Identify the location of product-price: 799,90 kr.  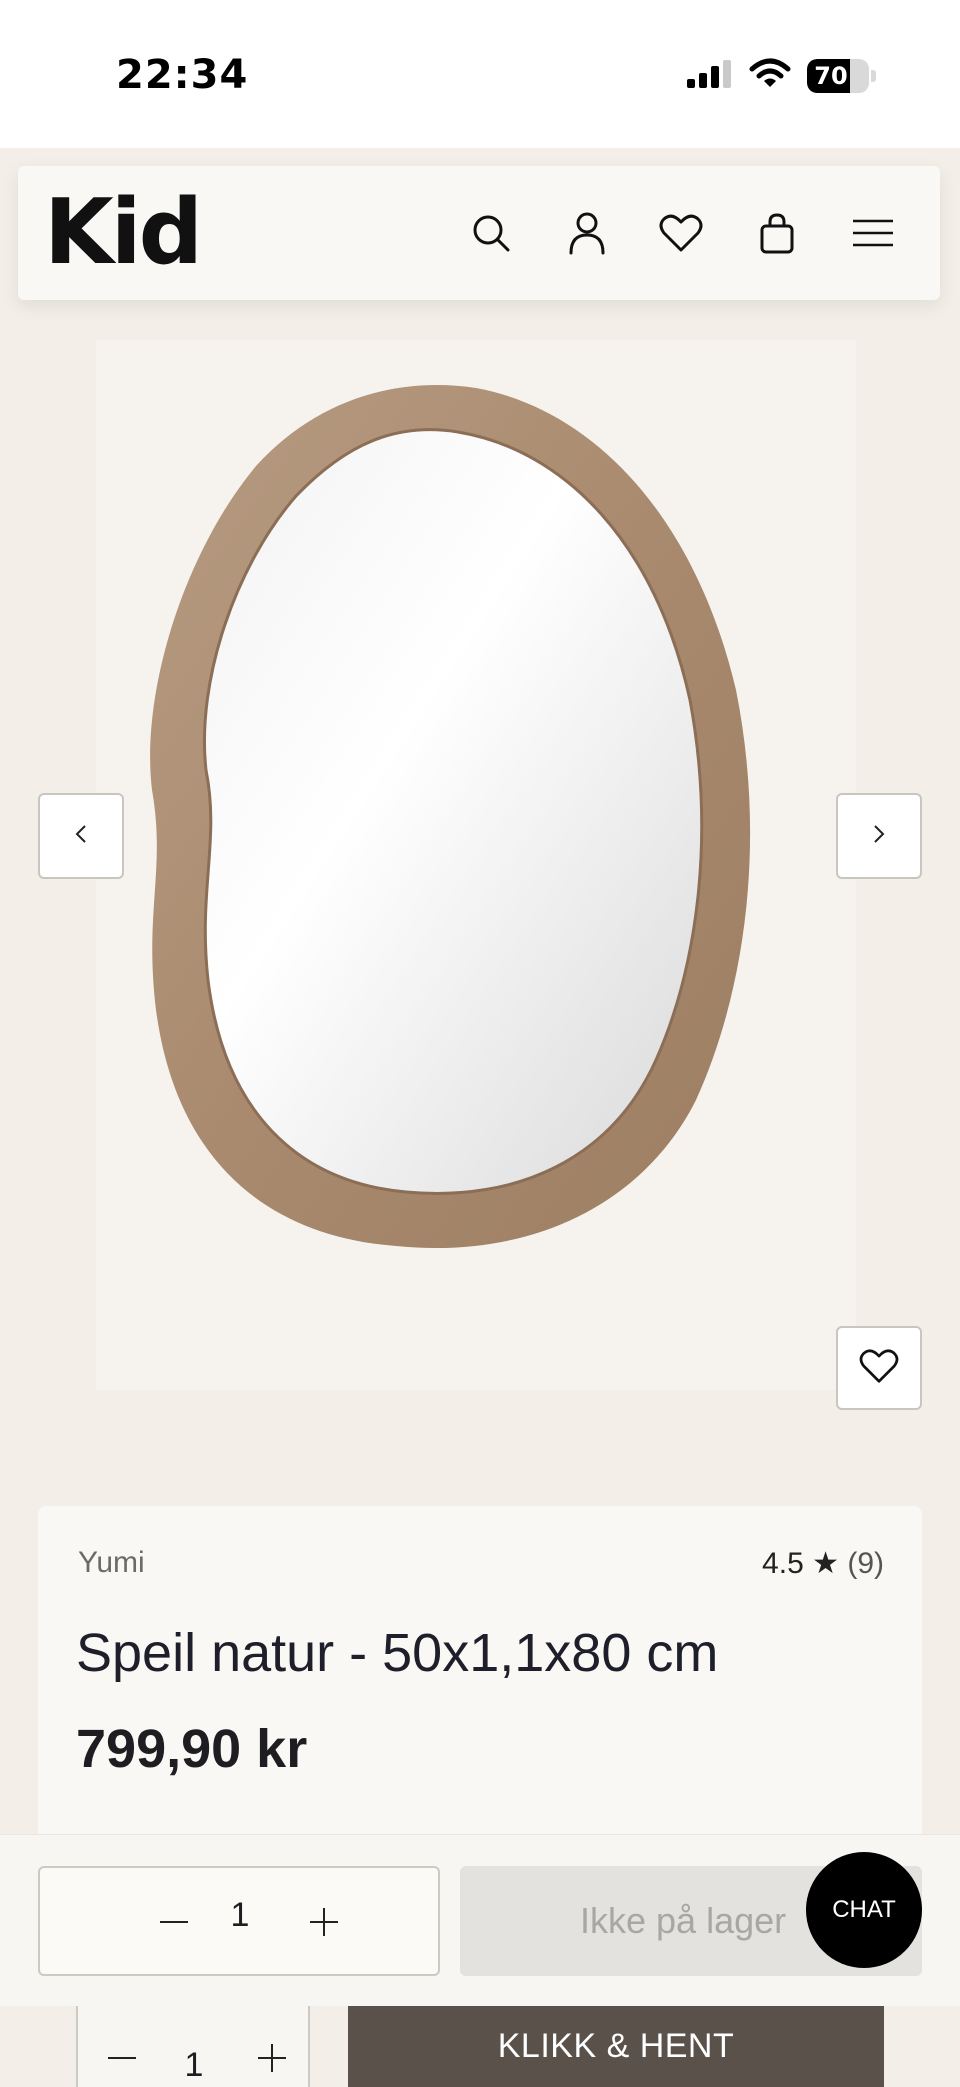
(192, 1749).